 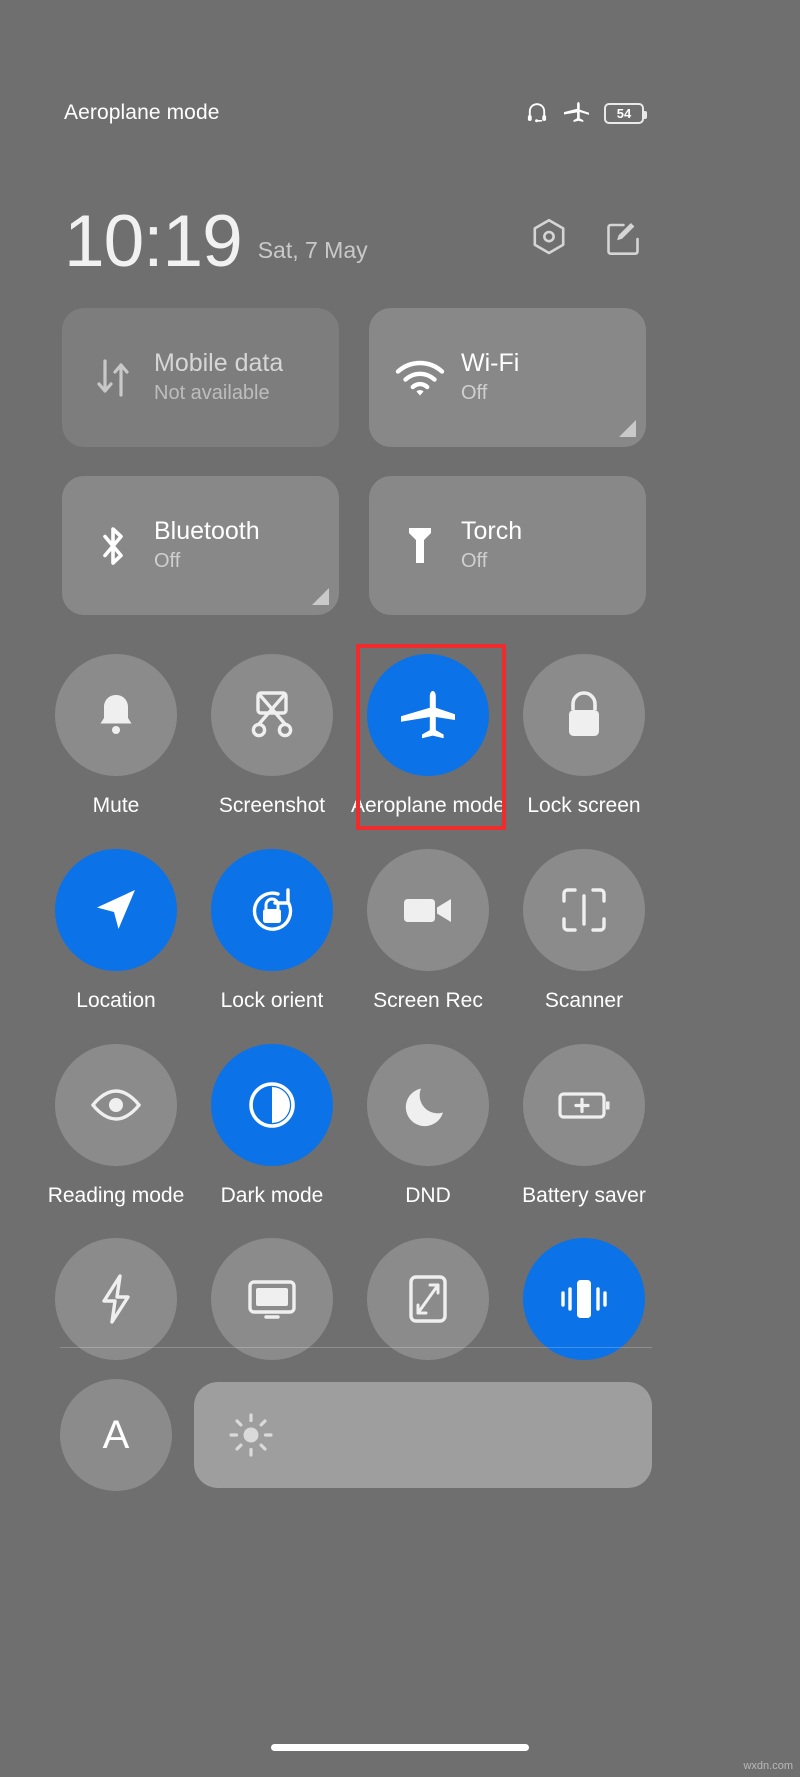 What do you see at coordinates (423, 1435) in the screenshot?
I see `brightness-slider` at bounding box center [423, 1435].